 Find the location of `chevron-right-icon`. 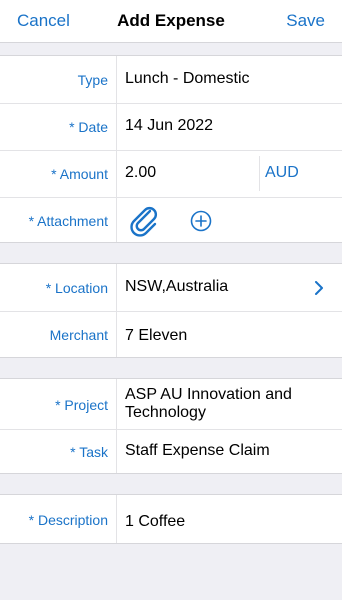

chevron-right-icon is located at coordinates (319, 288).